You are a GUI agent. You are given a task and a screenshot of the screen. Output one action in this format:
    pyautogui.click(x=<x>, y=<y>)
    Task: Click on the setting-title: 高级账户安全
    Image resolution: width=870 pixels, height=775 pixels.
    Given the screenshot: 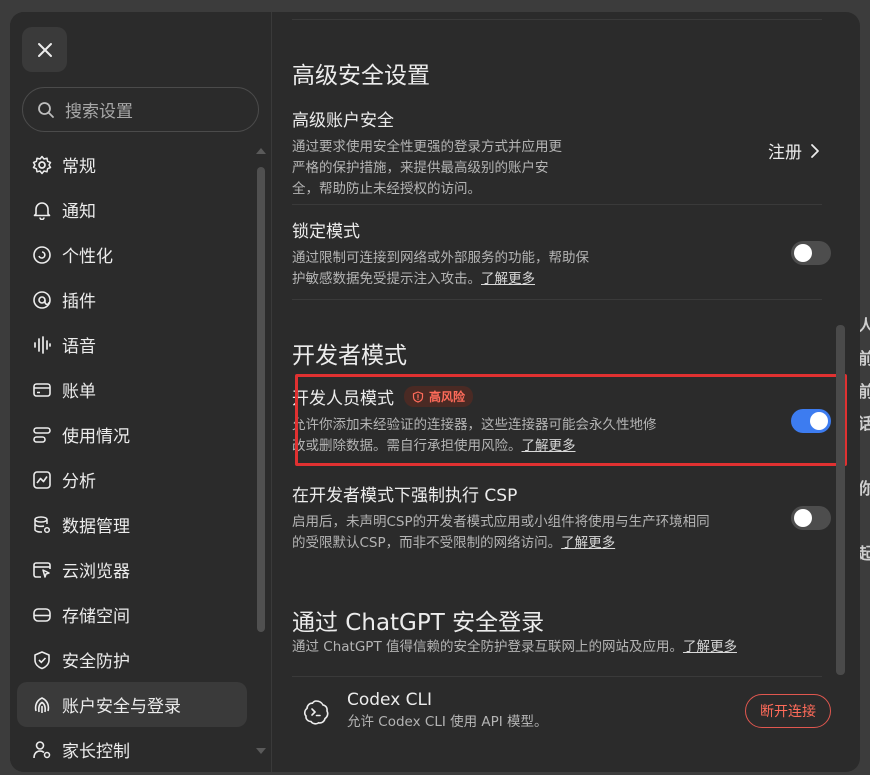 What is the action you would take?
    pyautogui.click(x=343, y=121)
    